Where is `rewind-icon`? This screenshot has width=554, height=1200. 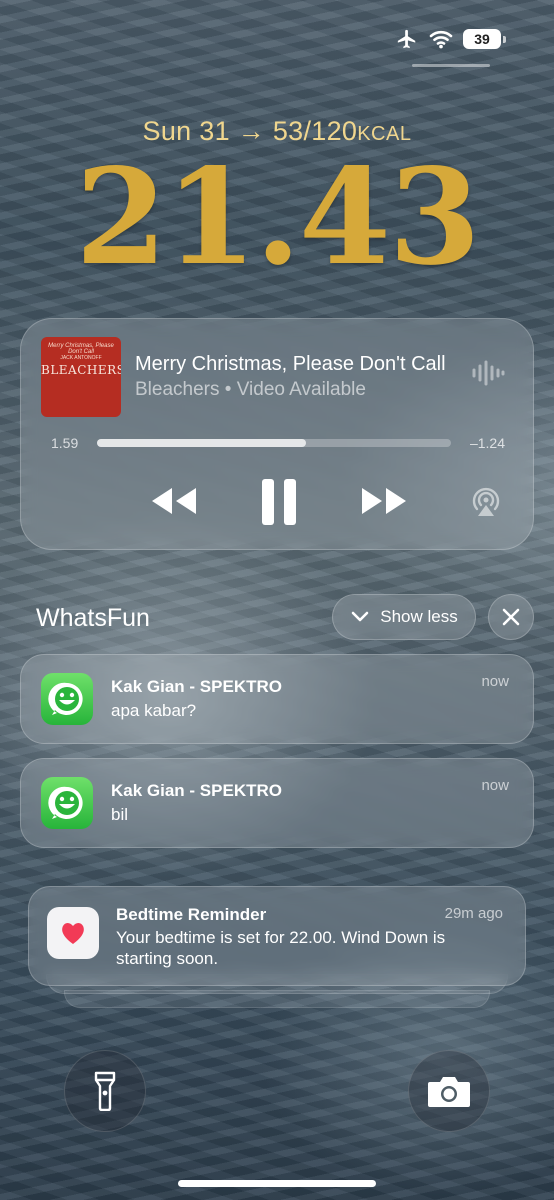 rewind-icon is located at coordinates (174, 501).